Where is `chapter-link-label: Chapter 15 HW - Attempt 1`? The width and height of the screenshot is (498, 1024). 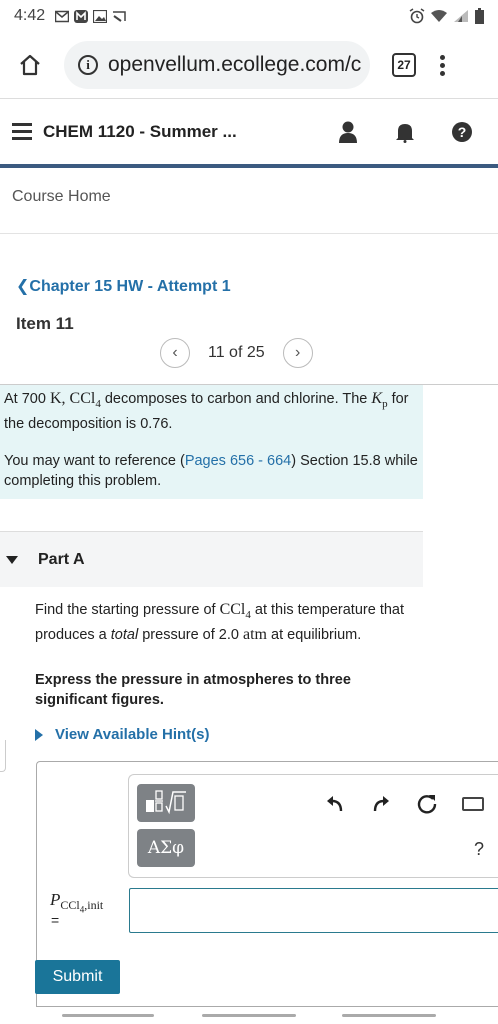
chapter-link-label: Chapter 15 HW - Attempt 1 is located at coordinates (130, 286).